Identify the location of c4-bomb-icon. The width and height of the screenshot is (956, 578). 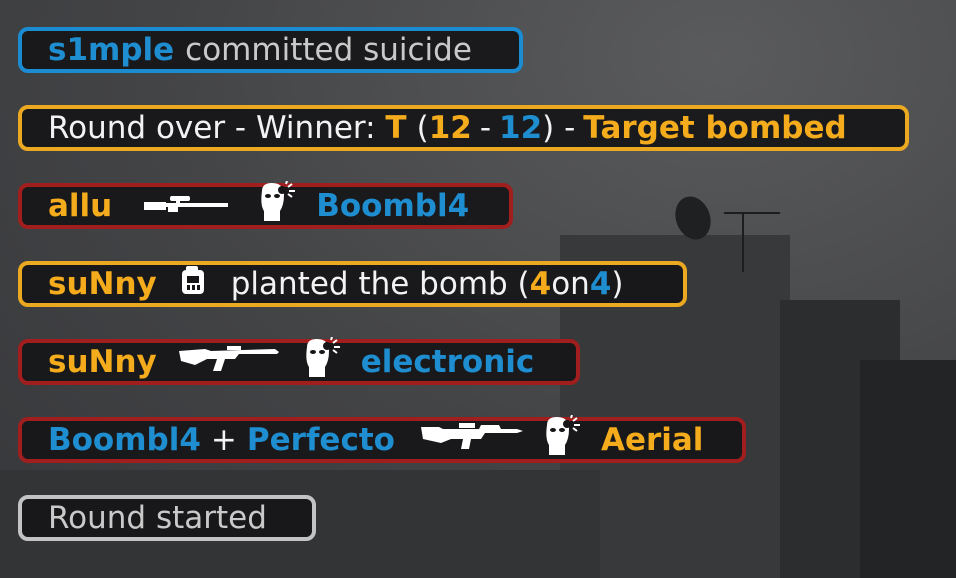
(194, 284).